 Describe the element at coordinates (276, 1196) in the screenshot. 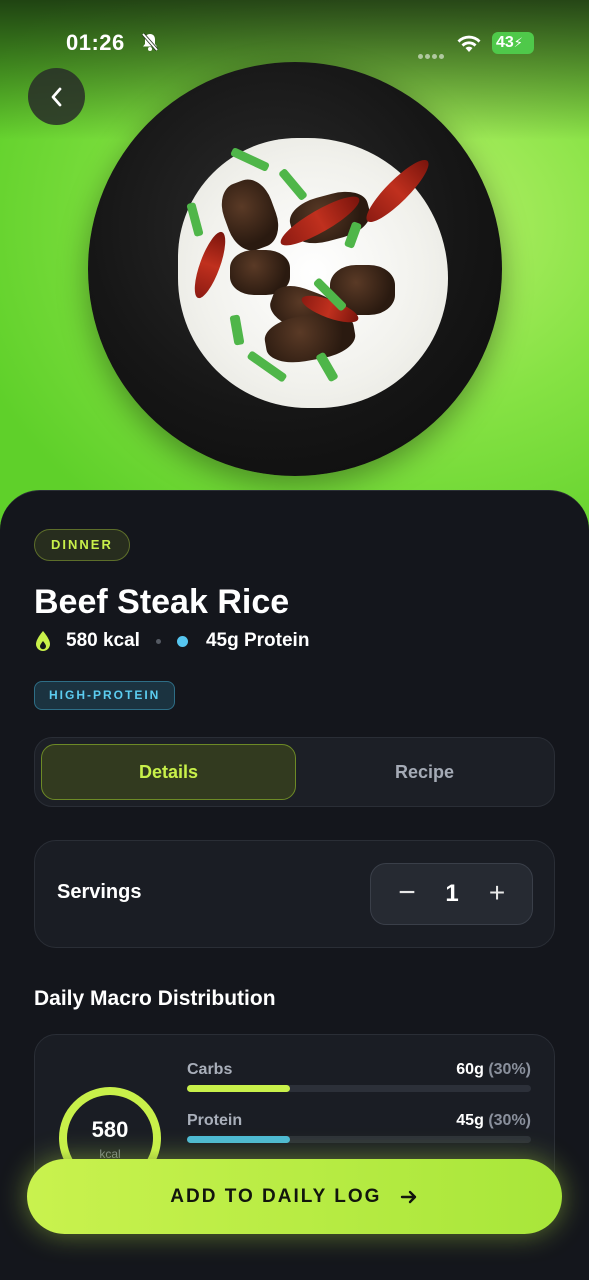

I see `cta-label: ADD TO DAILY LOG` at that location.